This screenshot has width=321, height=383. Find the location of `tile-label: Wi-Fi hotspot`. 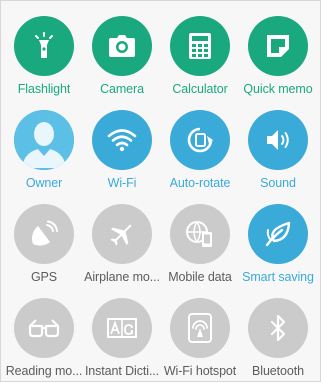

tile-label: Wi-Fi hotspot is located at coordinates (200, 371).